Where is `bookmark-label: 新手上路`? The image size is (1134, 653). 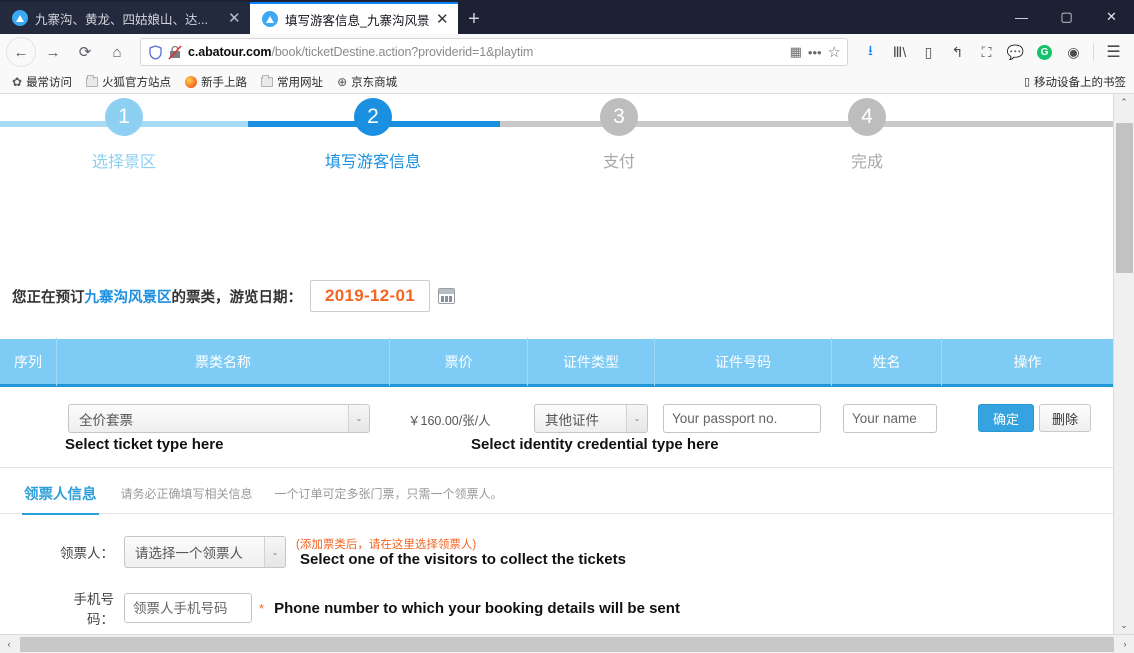 bookmark-label: 新手上路 is located at coordinates (224, 82).